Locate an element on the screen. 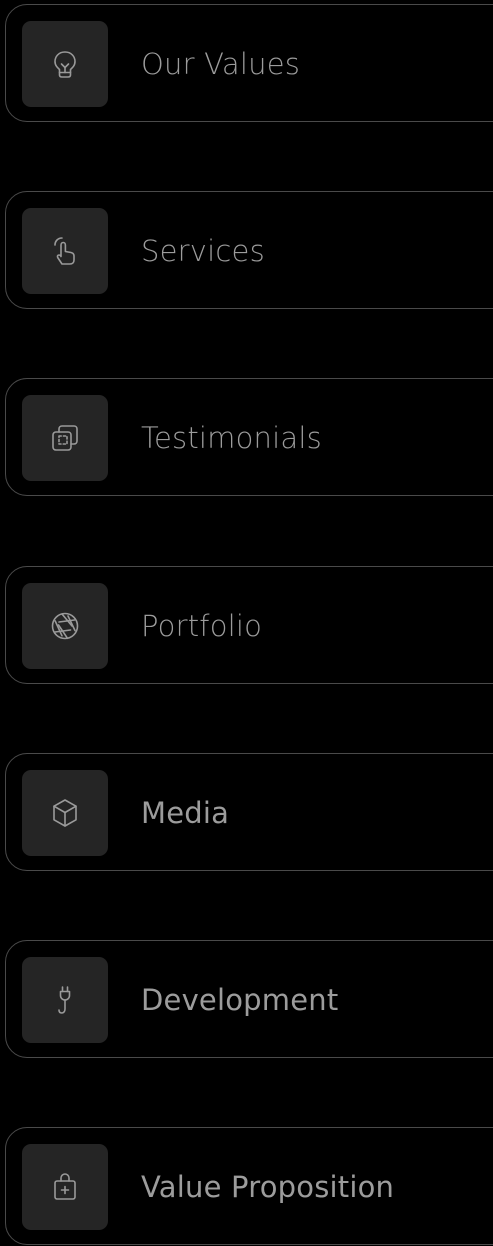 Image resolution: width=493 pixels, height=1246 pixels. nav-label: Testimonials is located at coordinates (231, 438).